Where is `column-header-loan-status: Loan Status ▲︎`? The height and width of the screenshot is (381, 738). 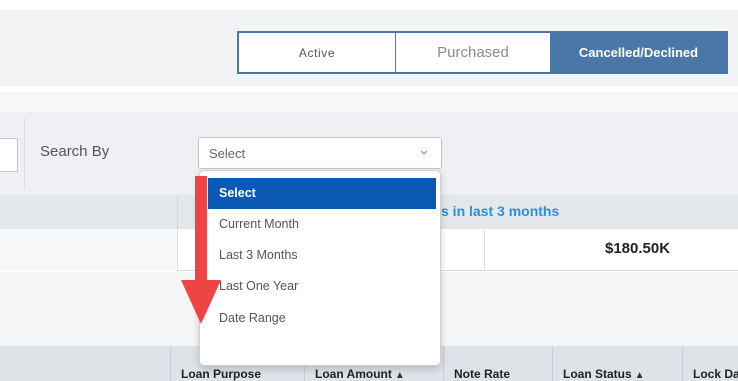
column-header-loan-status: Loan Status ▲︎ is located at coordinates (617, 363).